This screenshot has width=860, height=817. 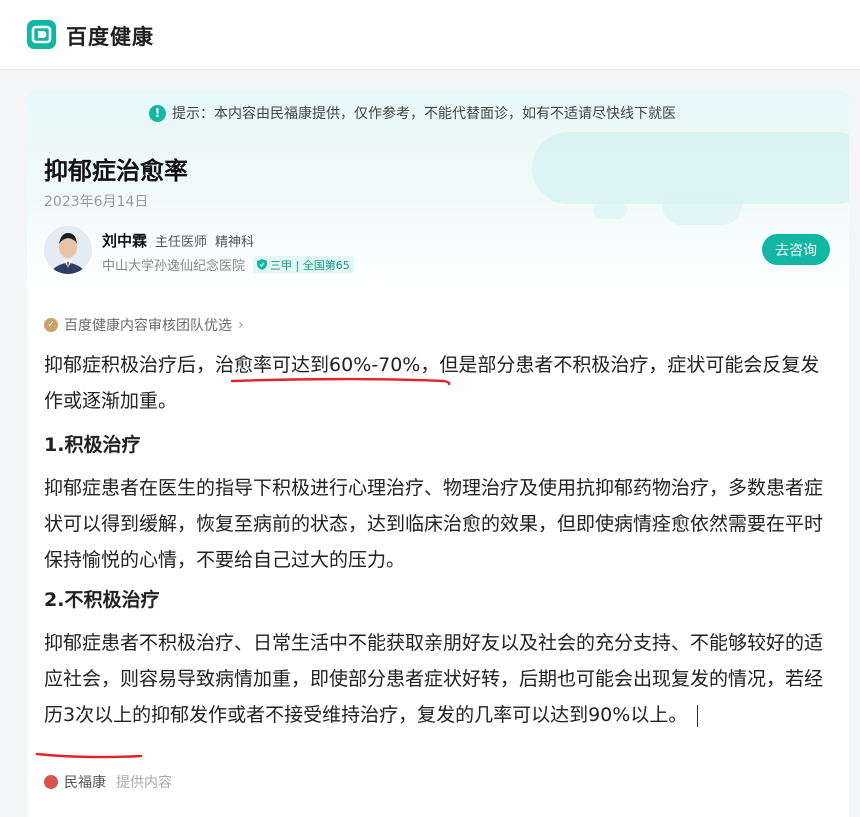 I want to click on brand-name: 百度健康, so click(x=110, y=36).